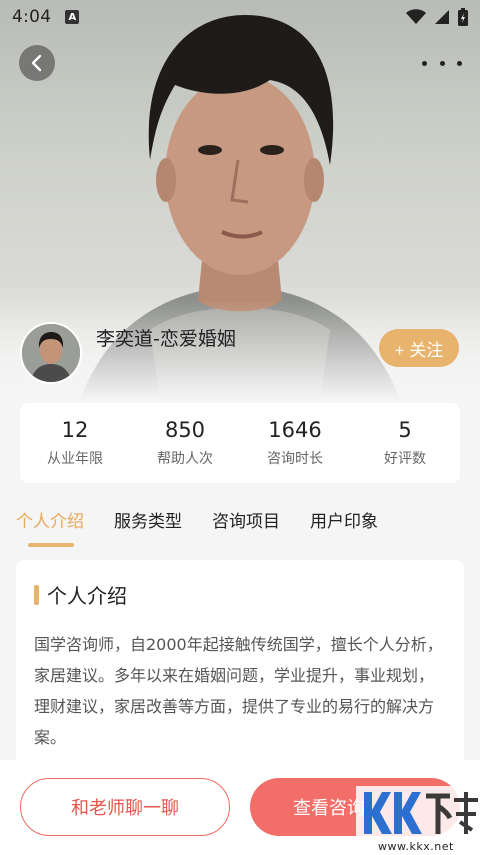  I want to click on tab-consult-items: 咨询项目, so click(246, 523).